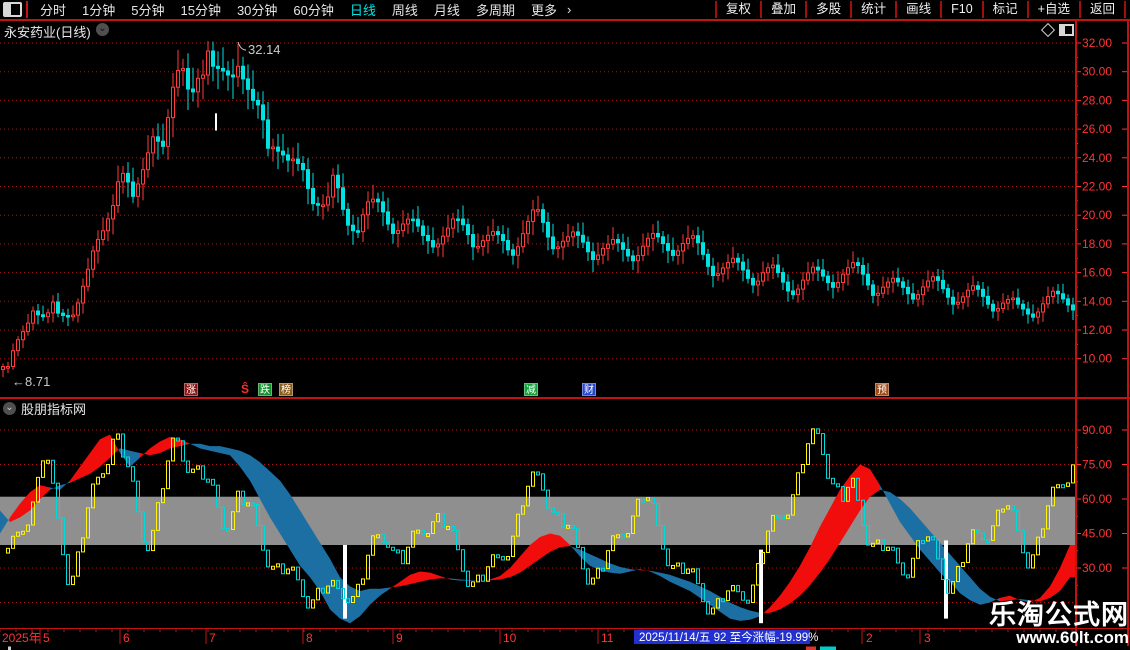 The width and height of the screenshot is (1130, 650). I want to click on toolbar-button-1: 叠加, so click(782, 9).